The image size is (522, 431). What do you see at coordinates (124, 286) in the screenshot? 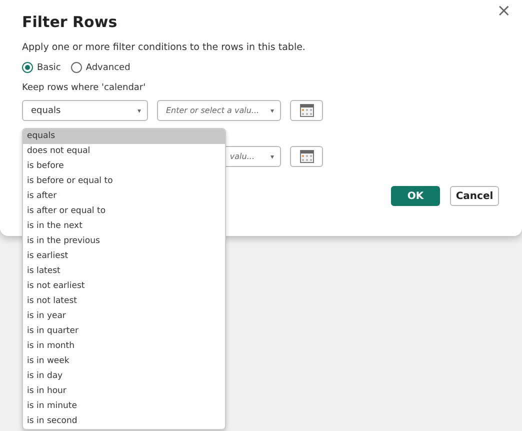
I see `dropdown-option: is not earliest` at bounding box center [124, 286].